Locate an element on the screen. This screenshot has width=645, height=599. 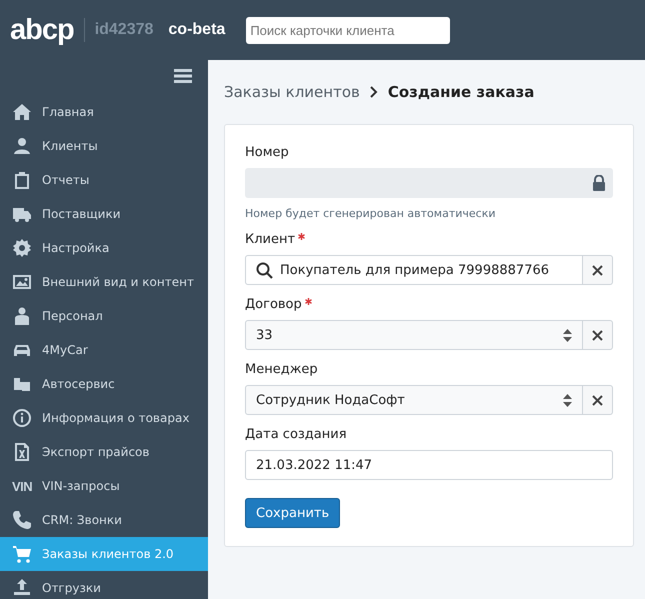
sidebar-item: Экспорт прайсов is located at coordinates (104, 452).